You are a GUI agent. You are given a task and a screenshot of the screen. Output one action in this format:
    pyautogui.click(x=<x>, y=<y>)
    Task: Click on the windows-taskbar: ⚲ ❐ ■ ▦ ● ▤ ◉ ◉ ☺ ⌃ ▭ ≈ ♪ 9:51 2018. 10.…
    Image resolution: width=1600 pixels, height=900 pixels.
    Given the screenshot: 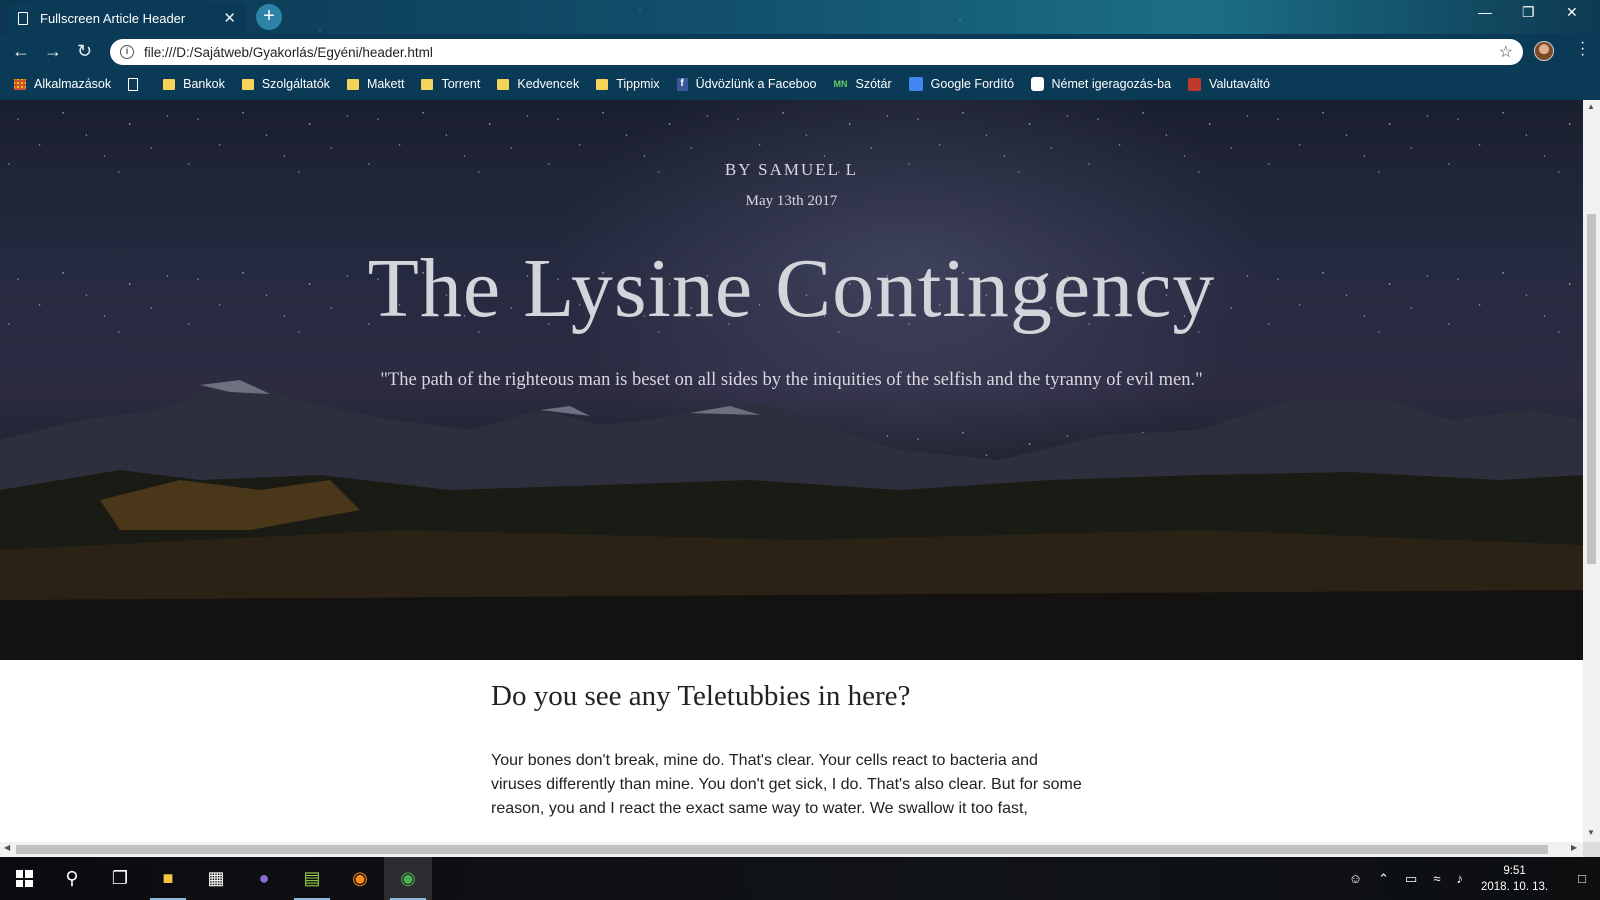 What is the action you would take?
    pyautogui.click(x=800, y=878)
    